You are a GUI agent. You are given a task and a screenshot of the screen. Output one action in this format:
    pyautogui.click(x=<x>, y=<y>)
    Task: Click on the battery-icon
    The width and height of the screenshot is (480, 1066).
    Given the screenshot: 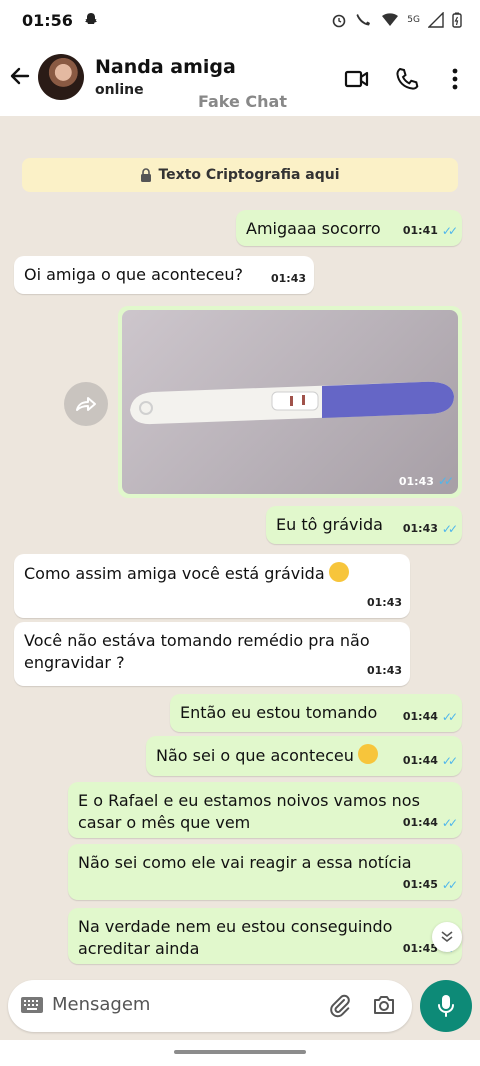 What is the action you would take?
    pyautogui.click(x=457, y=20)
    